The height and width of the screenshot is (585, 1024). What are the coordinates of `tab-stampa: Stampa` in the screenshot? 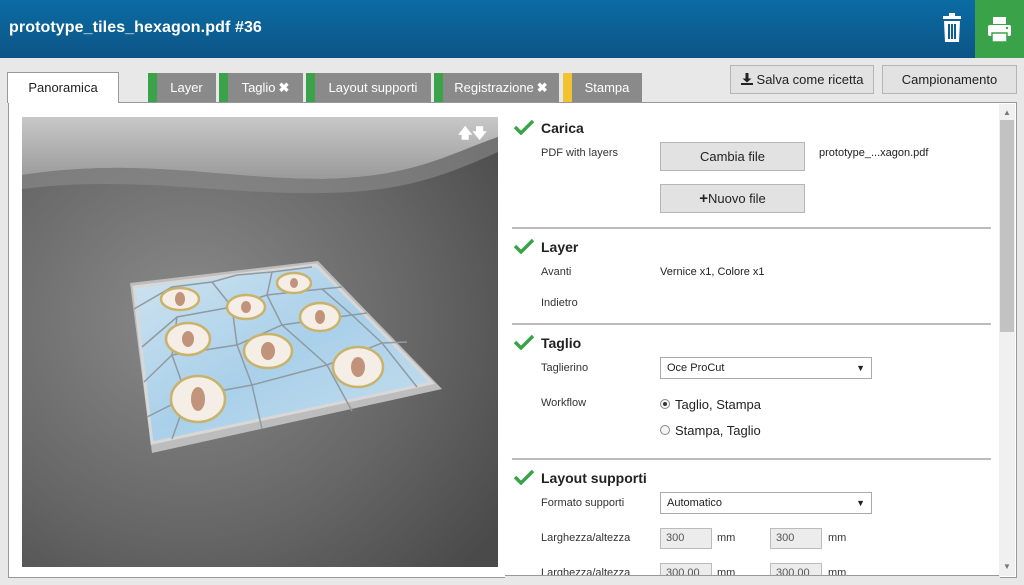 It's located at (602, 87).